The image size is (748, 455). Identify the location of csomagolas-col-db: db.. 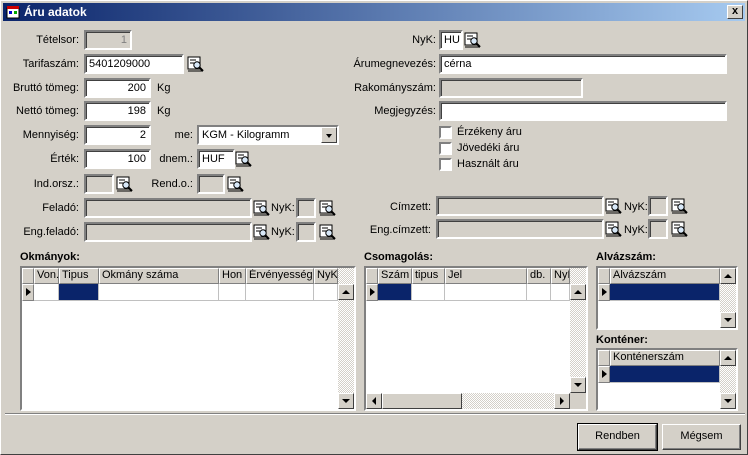
(539, 276).